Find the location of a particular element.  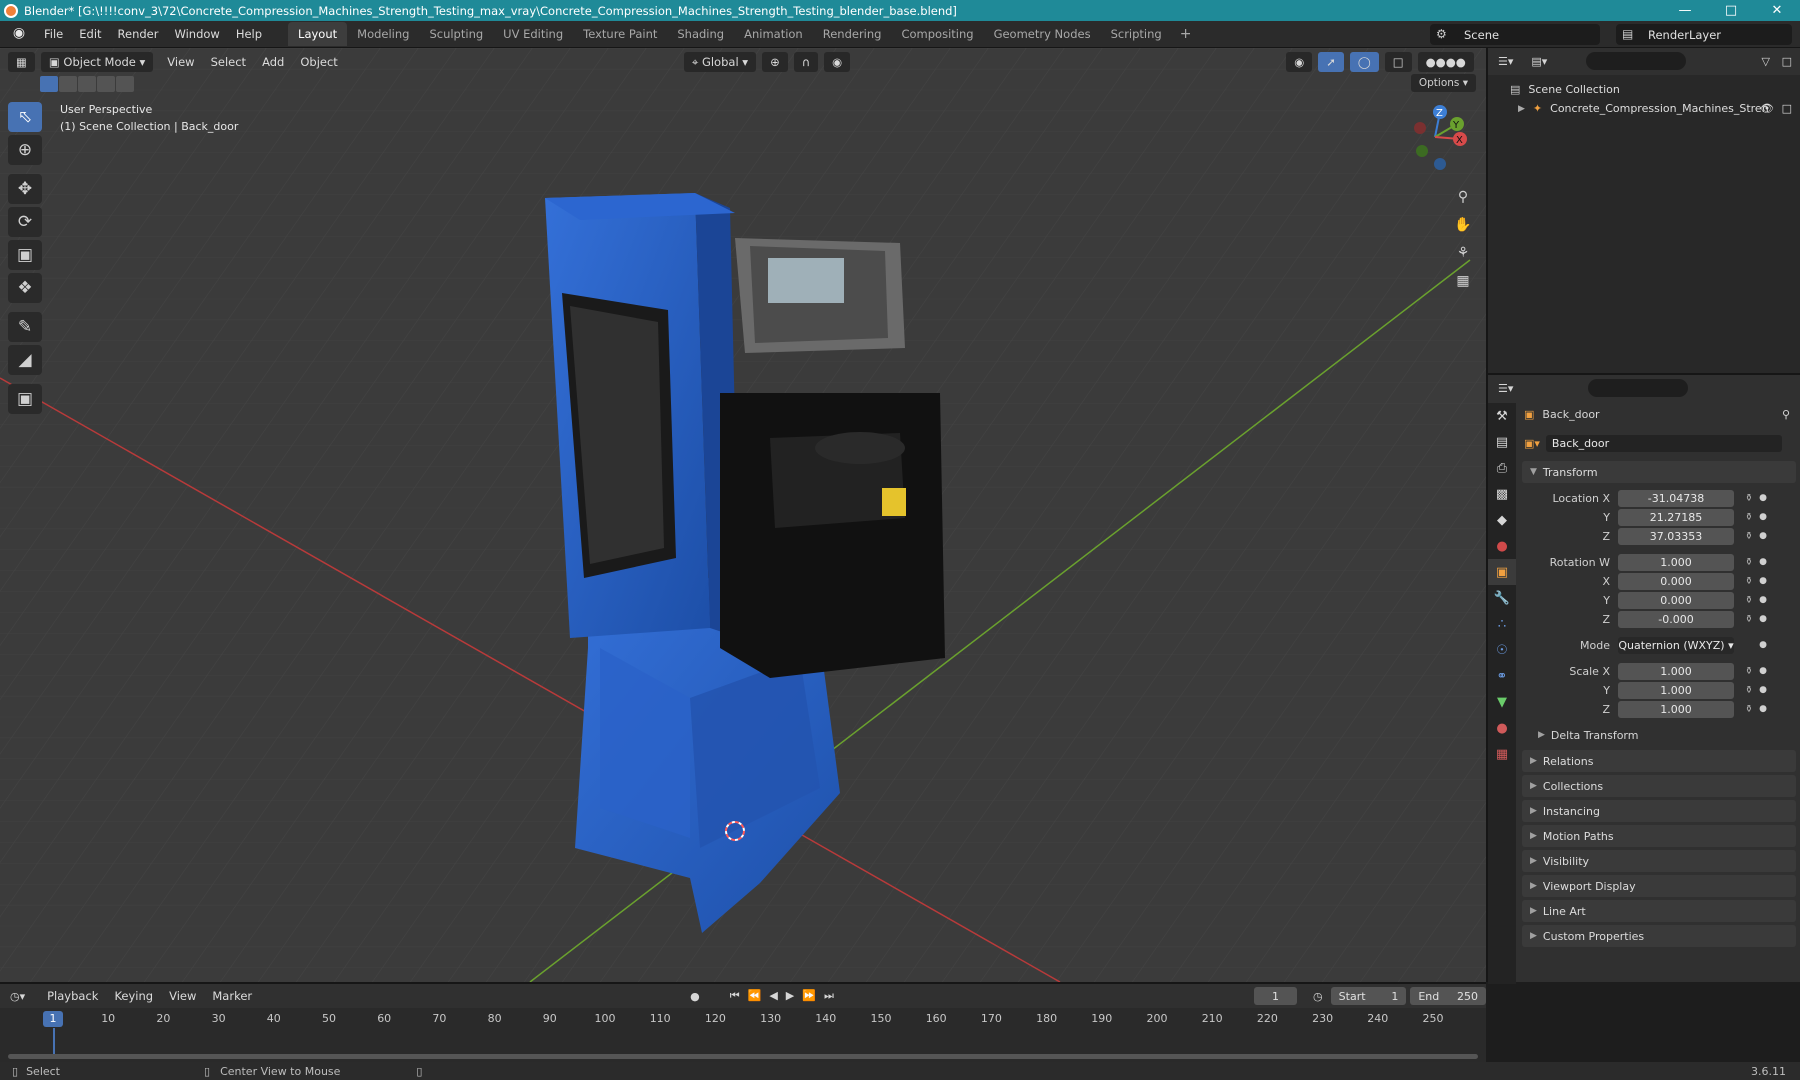

auto-keying-icon: ● is located at coordinates (695, 996).